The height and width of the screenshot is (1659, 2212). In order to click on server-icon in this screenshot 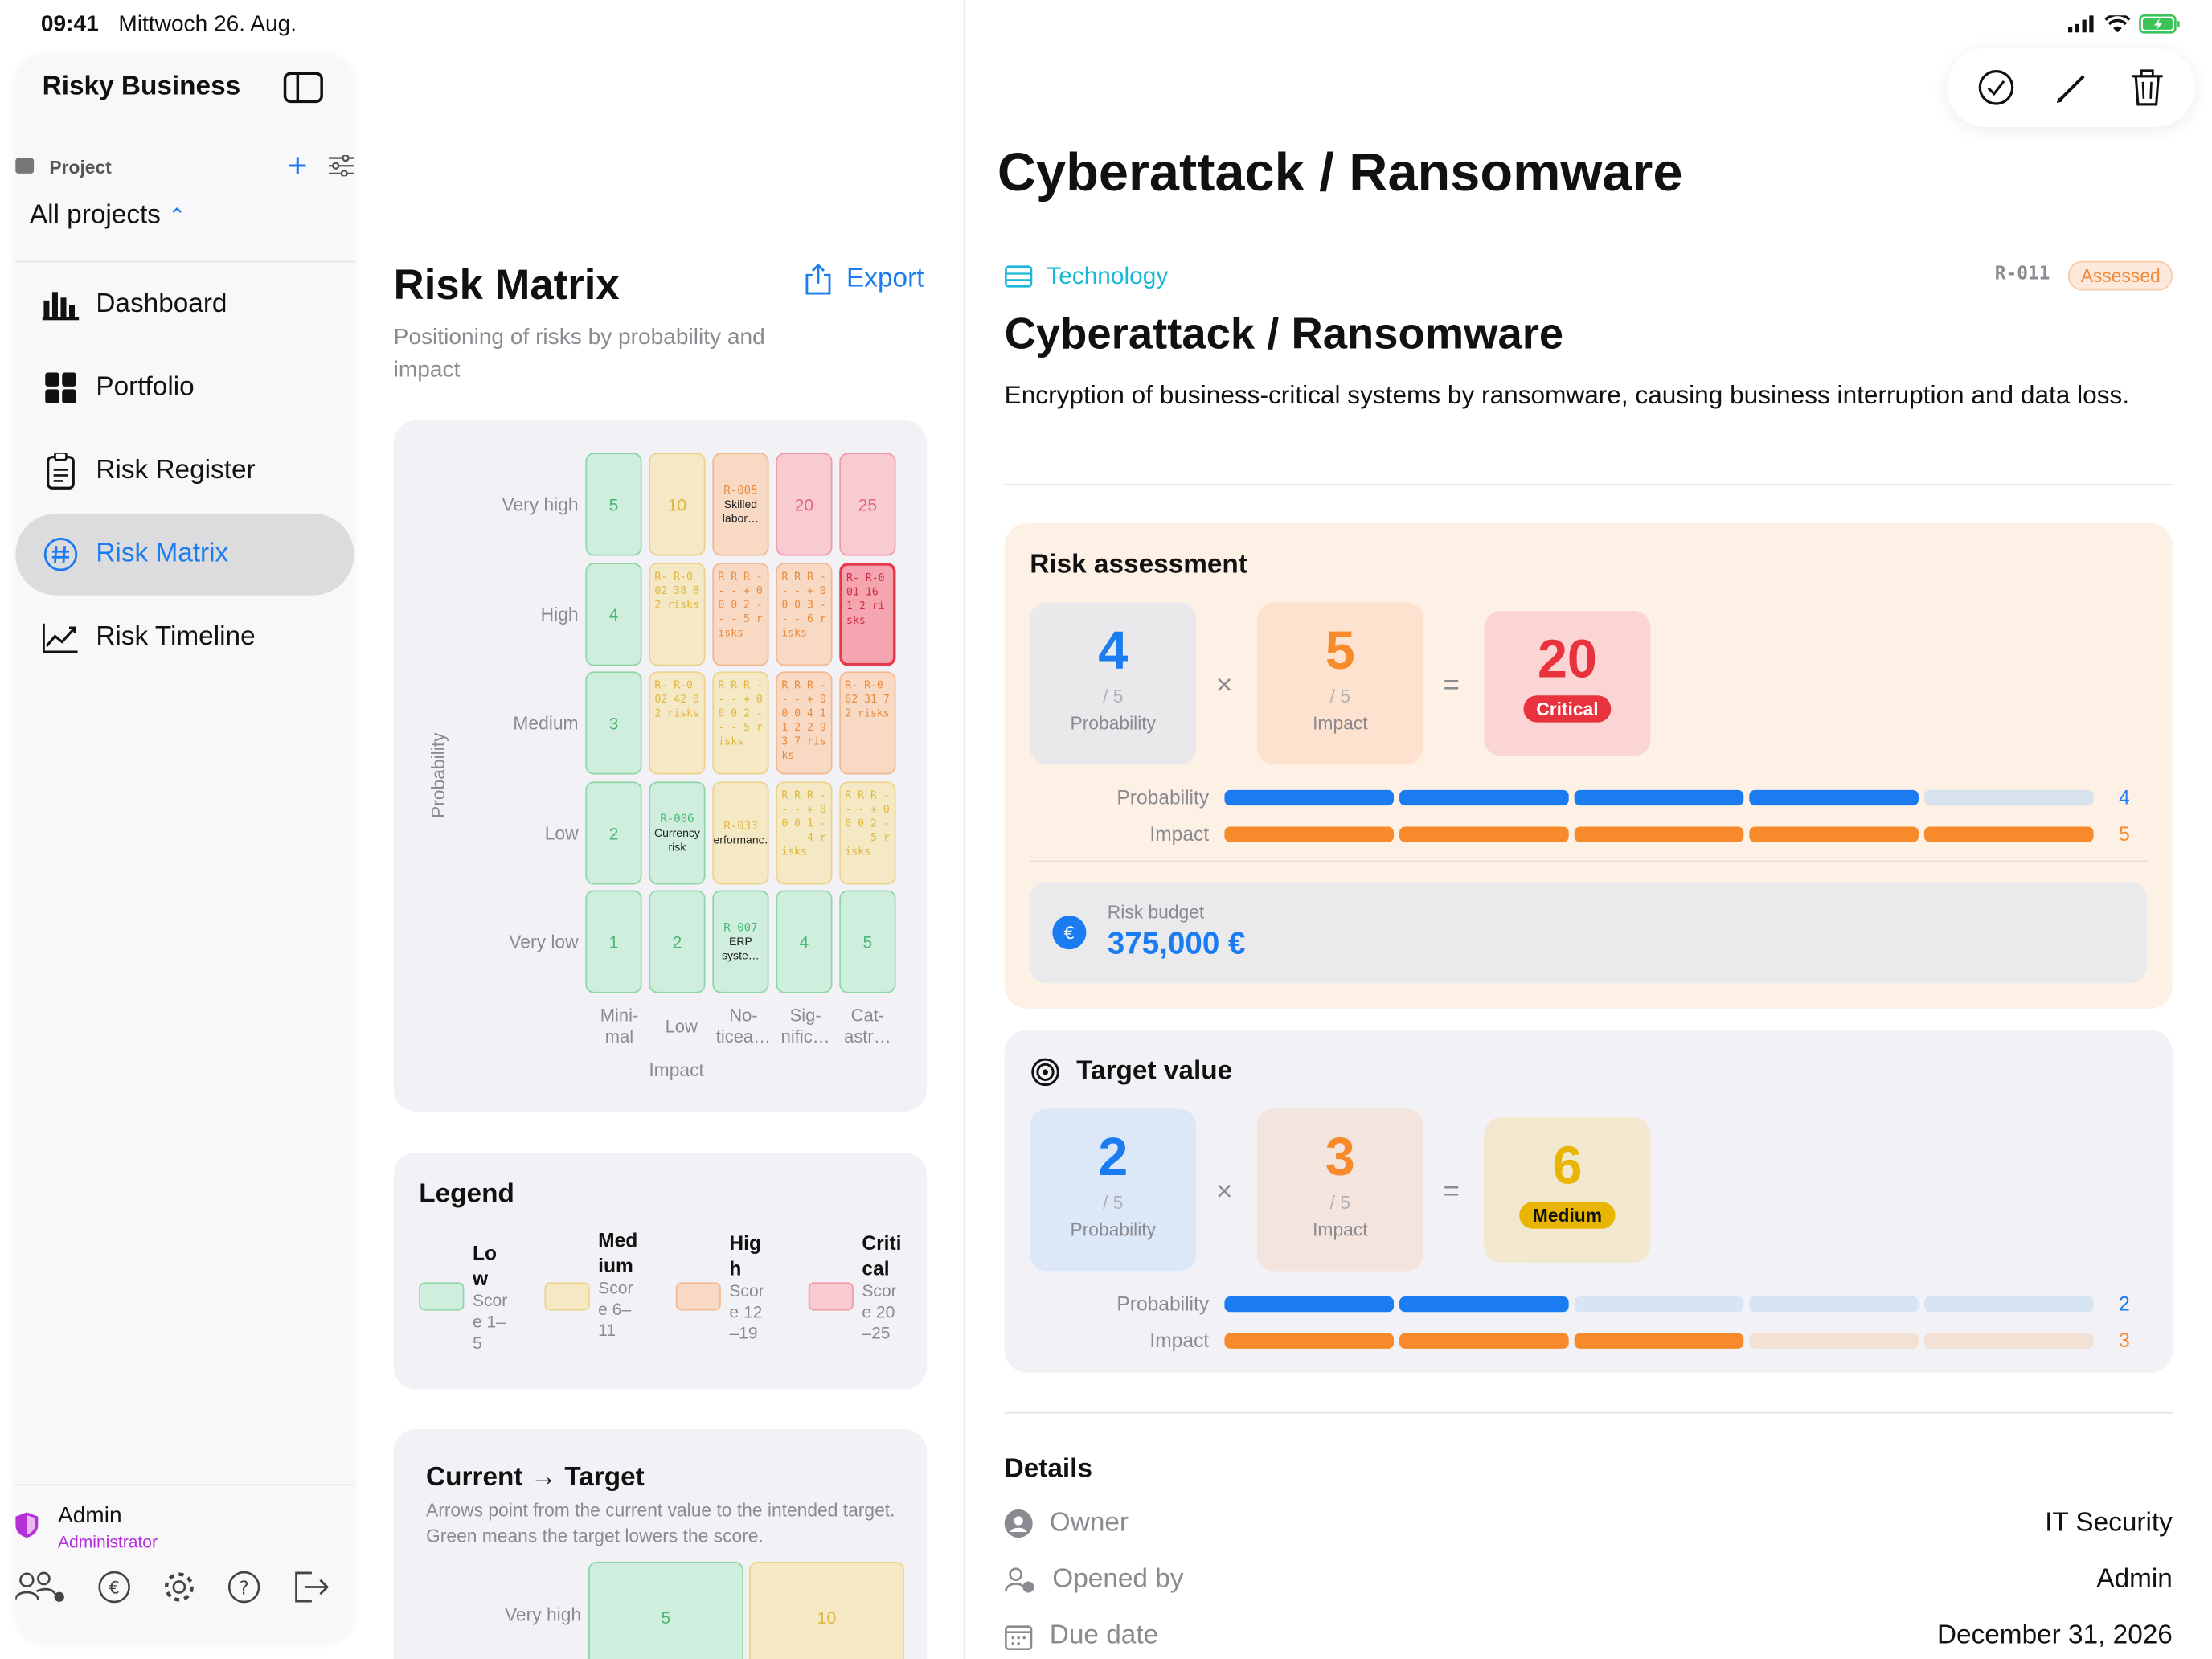, I will do `click(1019, 276)`.